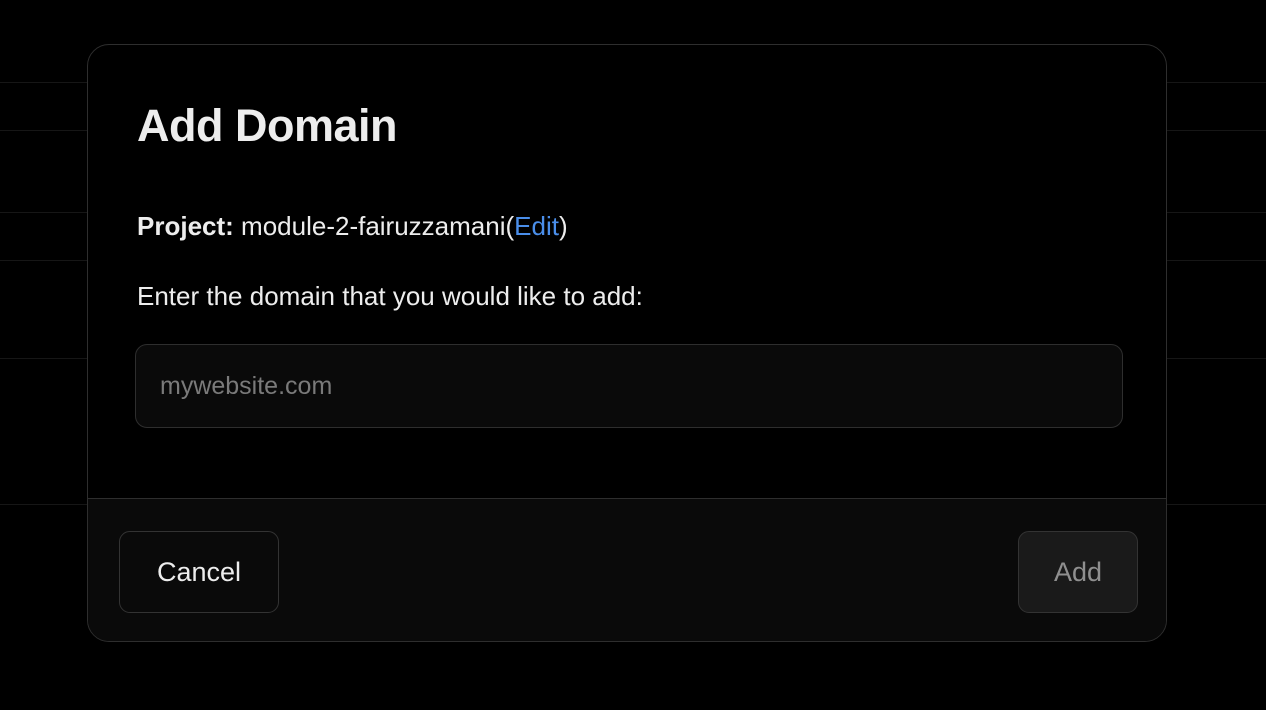 The width and height of the screenshot is (1266, 710). What do you see at coordinates (1078, 572) in the screenshot?
I see `add-button: Add` at bounding box center [1078, 572].